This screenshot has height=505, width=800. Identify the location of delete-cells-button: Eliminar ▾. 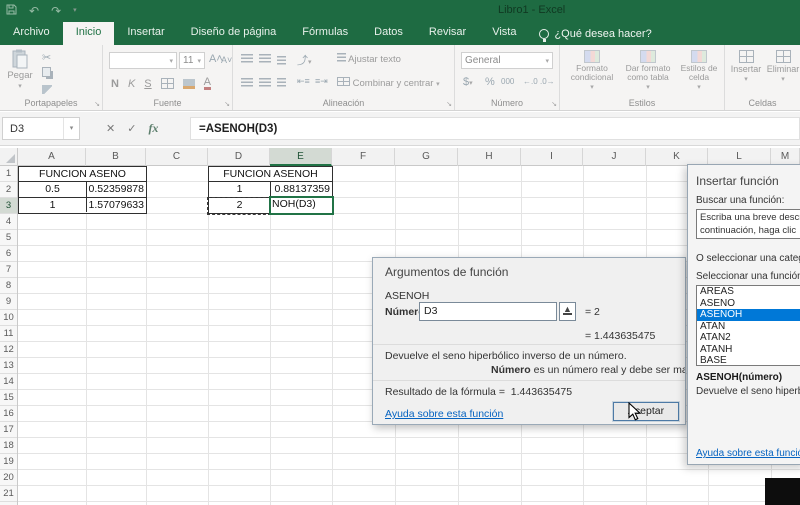
(782, 66).